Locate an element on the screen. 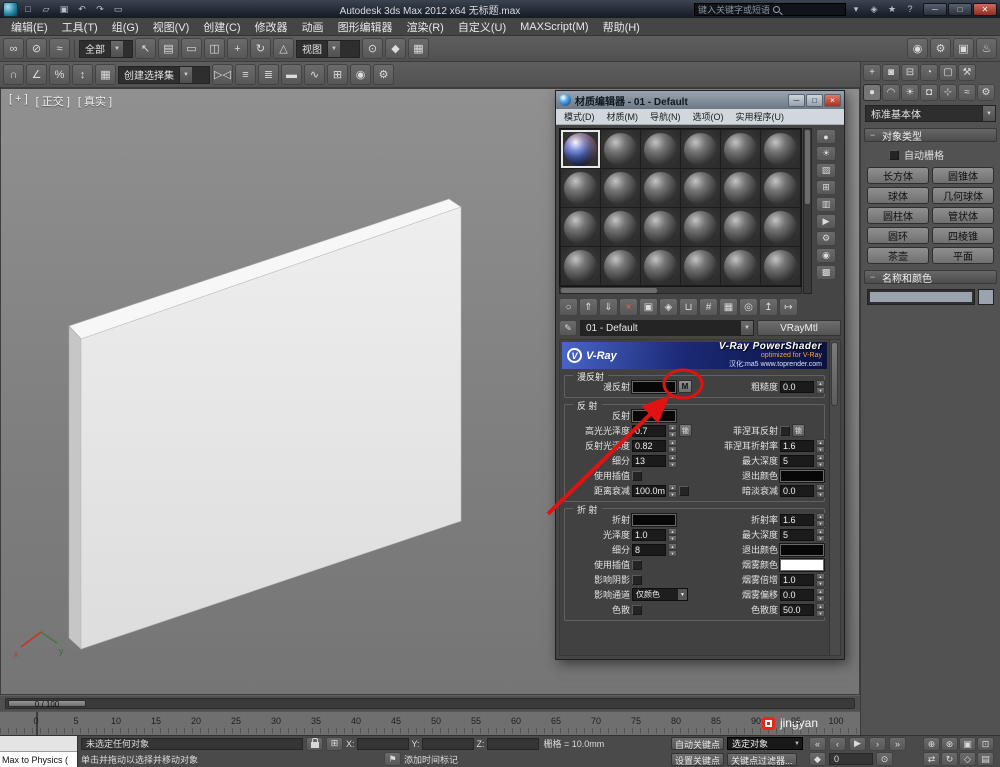 This screenshot has height=767, width=1000. selection-region-icon: ▭ is located at coordinates (191, 48).